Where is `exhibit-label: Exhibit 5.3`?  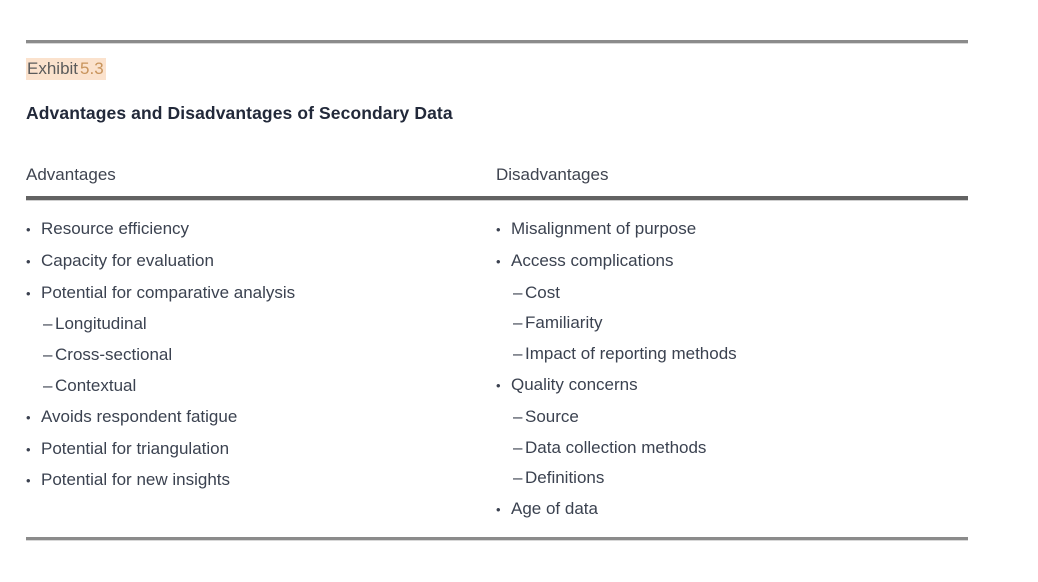 exhibit-label: Exhibit 5.3 is located at coordinates (497, 69).